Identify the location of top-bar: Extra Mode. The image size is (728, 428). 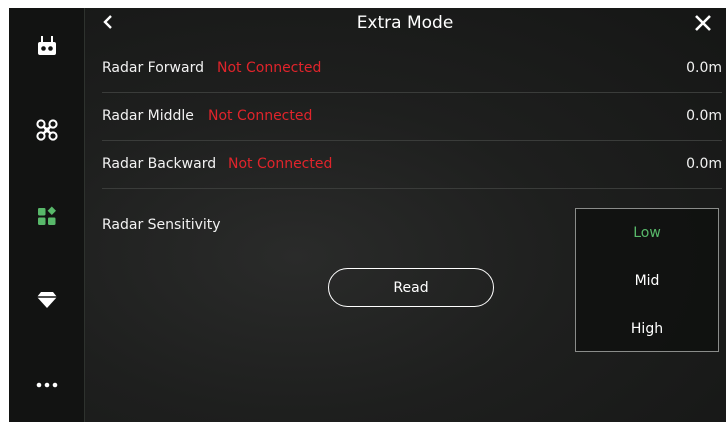
(405, 23).